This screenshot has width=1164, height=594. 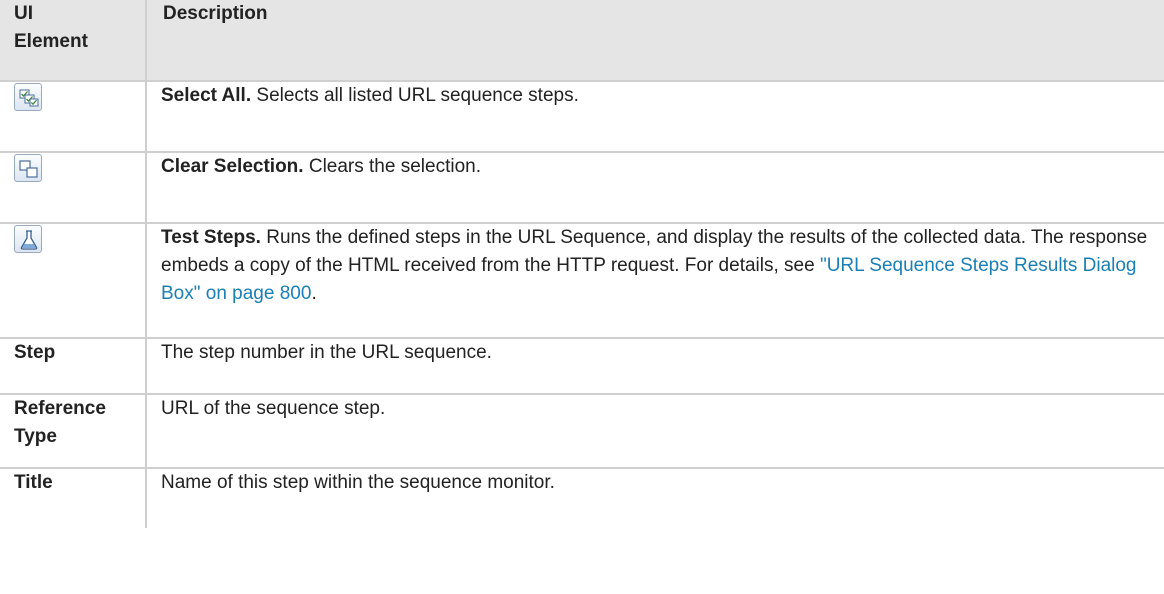 I want to click on term-clear-selection: Clear Selection., so click(x=232, y=166).